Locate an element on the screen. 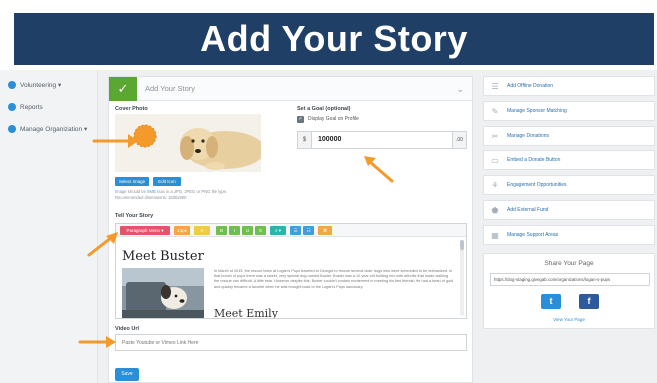 Image resolution: width=657 pixels, height=383 pixels. arrow-up-left-icon is located at coordinates (379, 169).